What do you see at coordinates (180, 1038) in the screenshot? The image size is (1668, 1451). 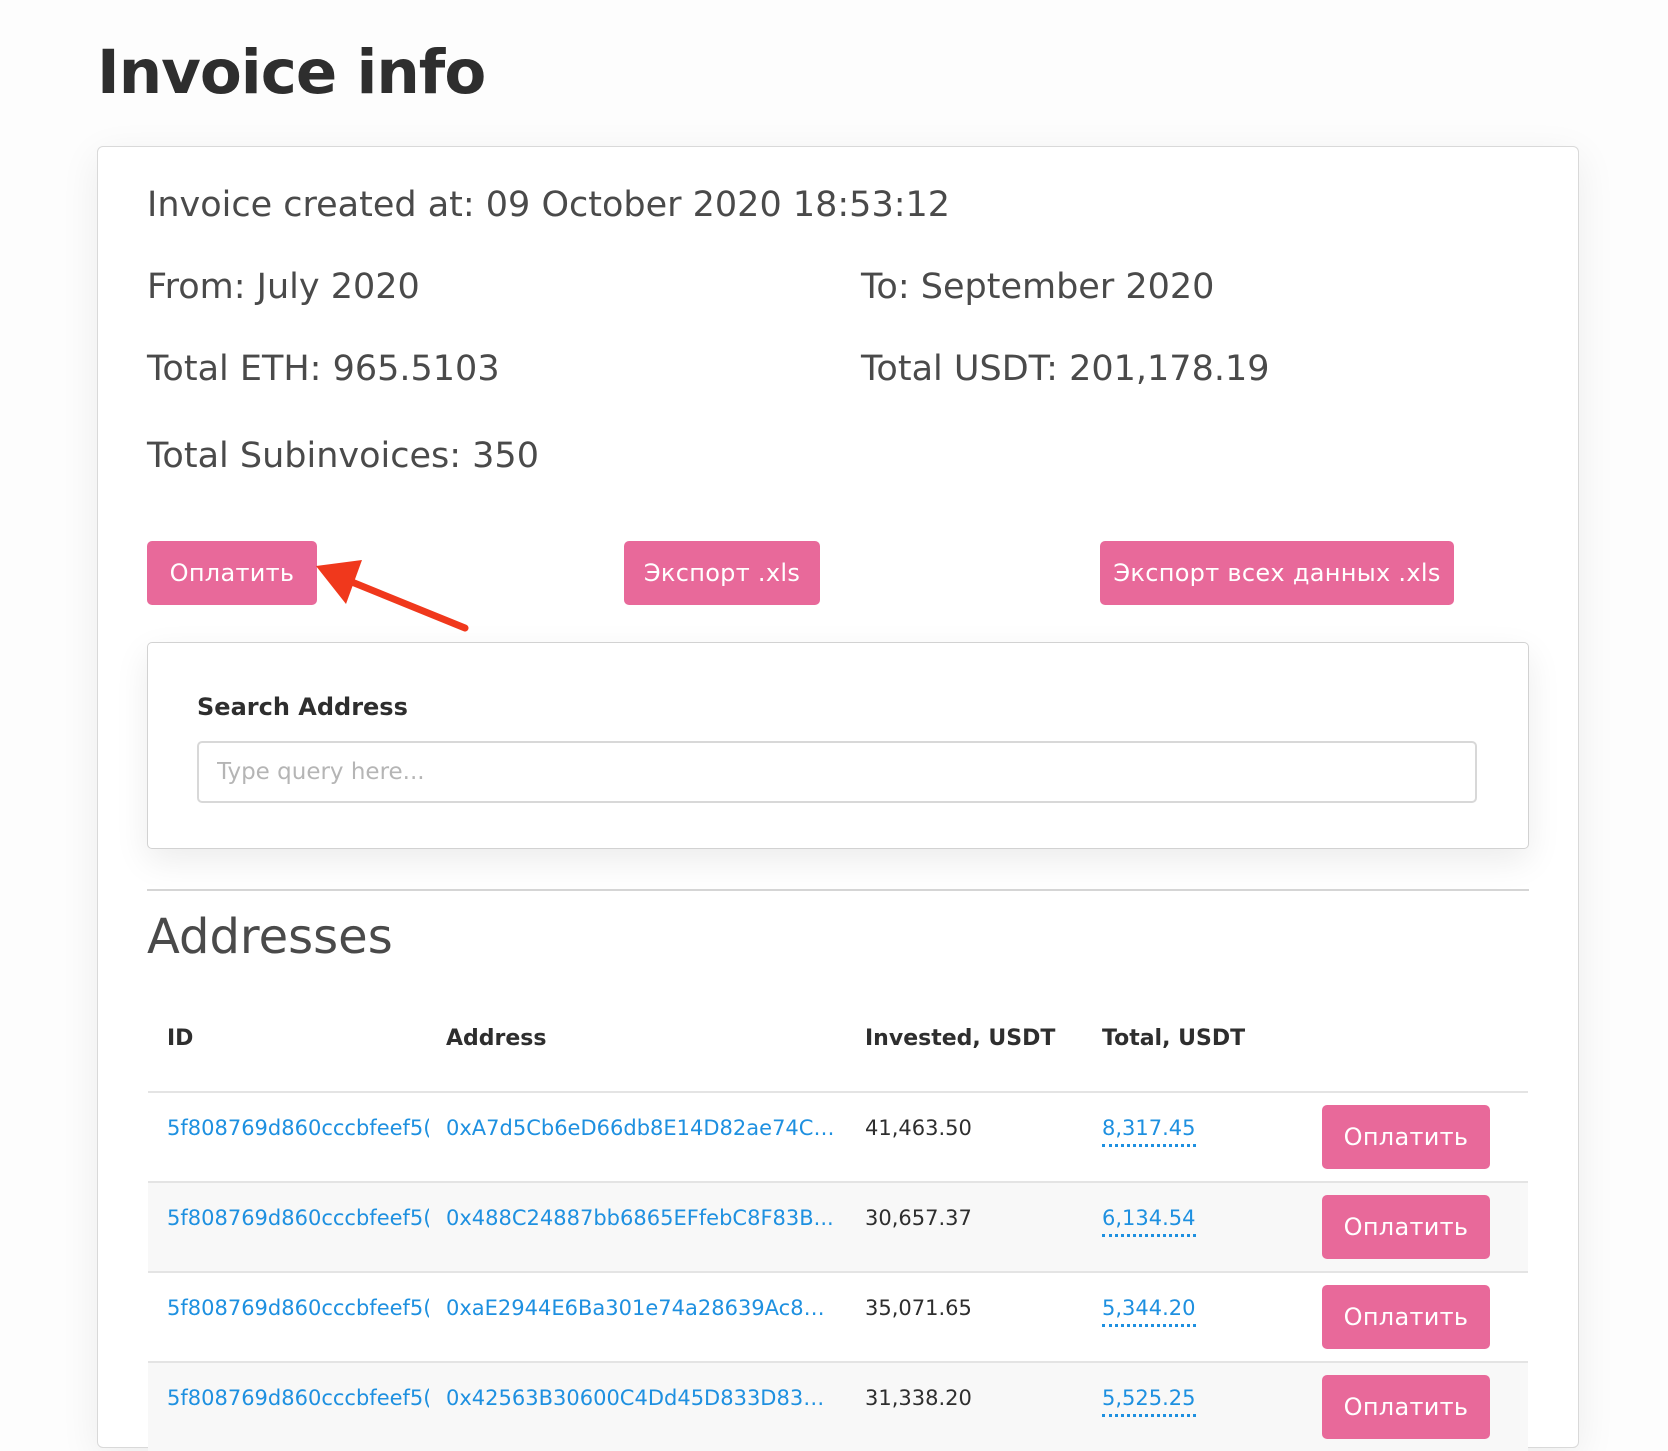 I see `column-header-id: ID` at bounding box center [180, 1038].